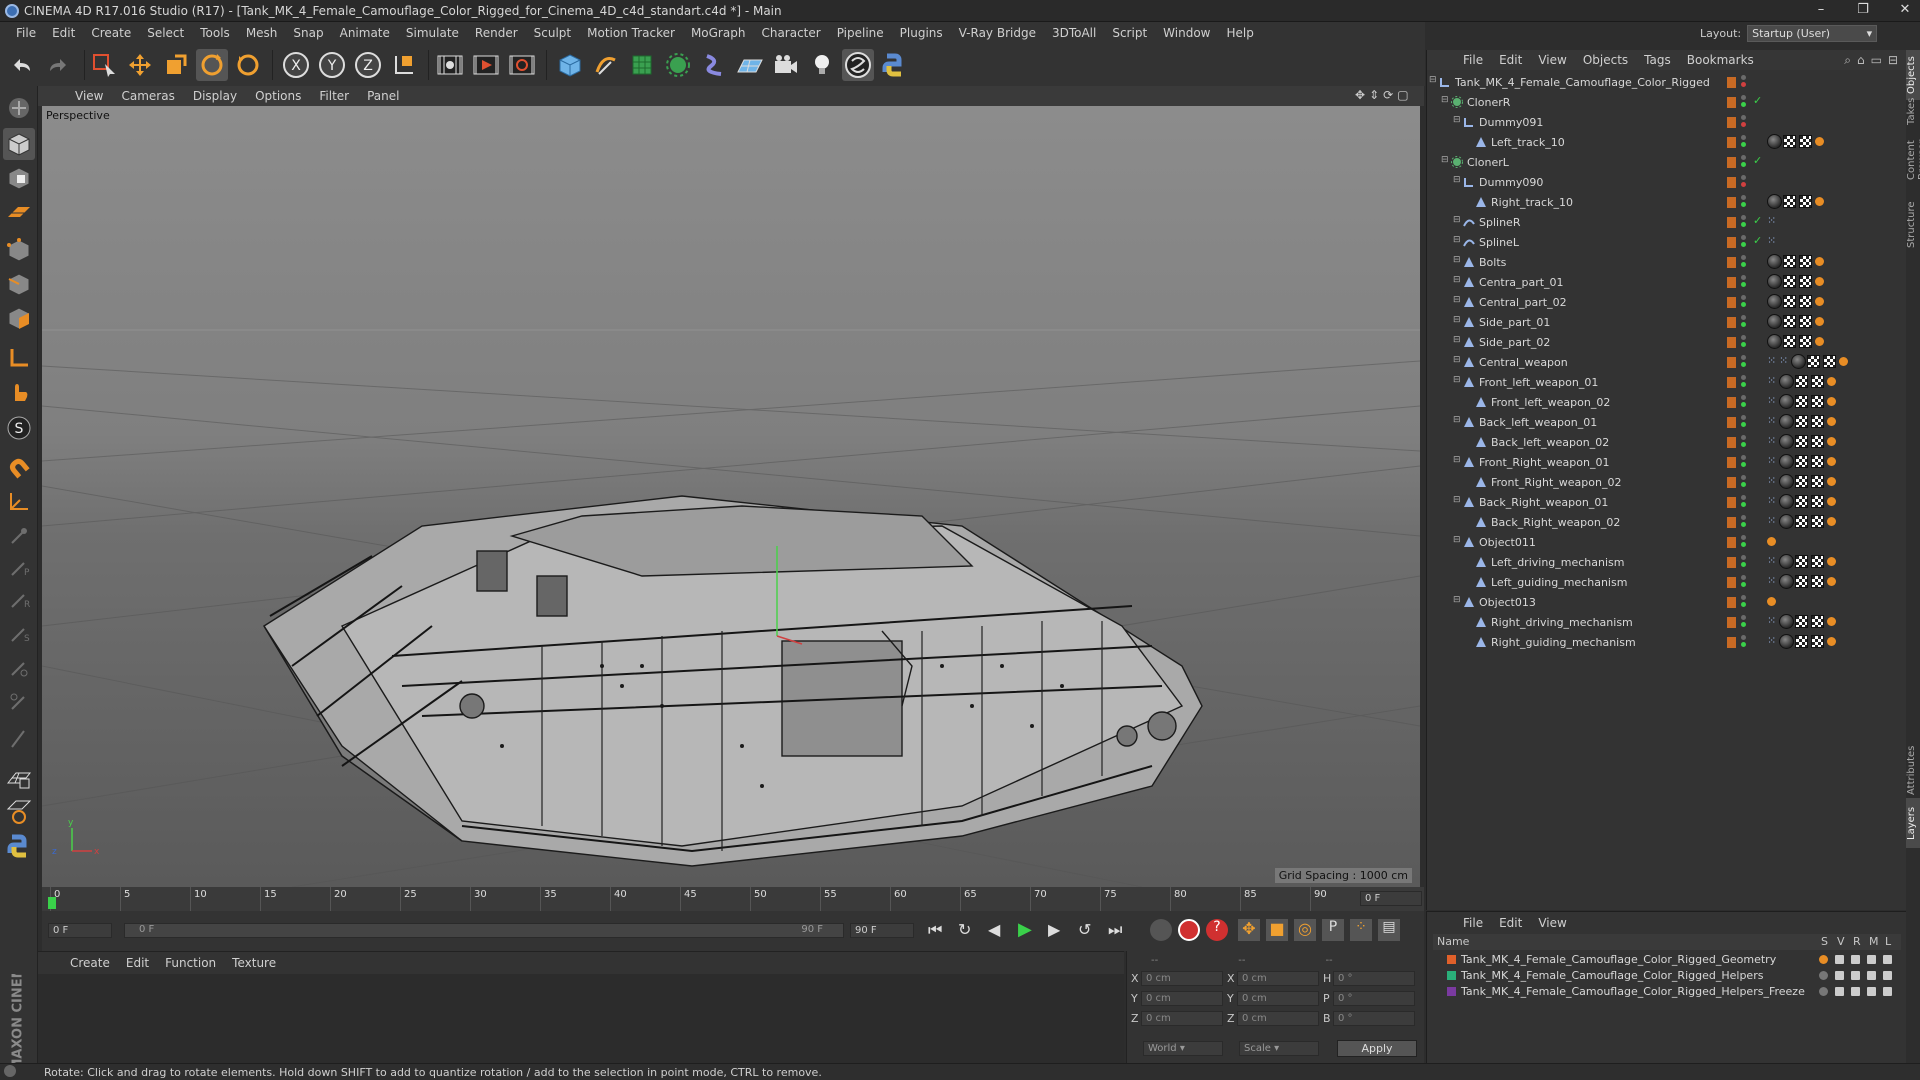  I want to click on rotate-icon, so click(212, 65).